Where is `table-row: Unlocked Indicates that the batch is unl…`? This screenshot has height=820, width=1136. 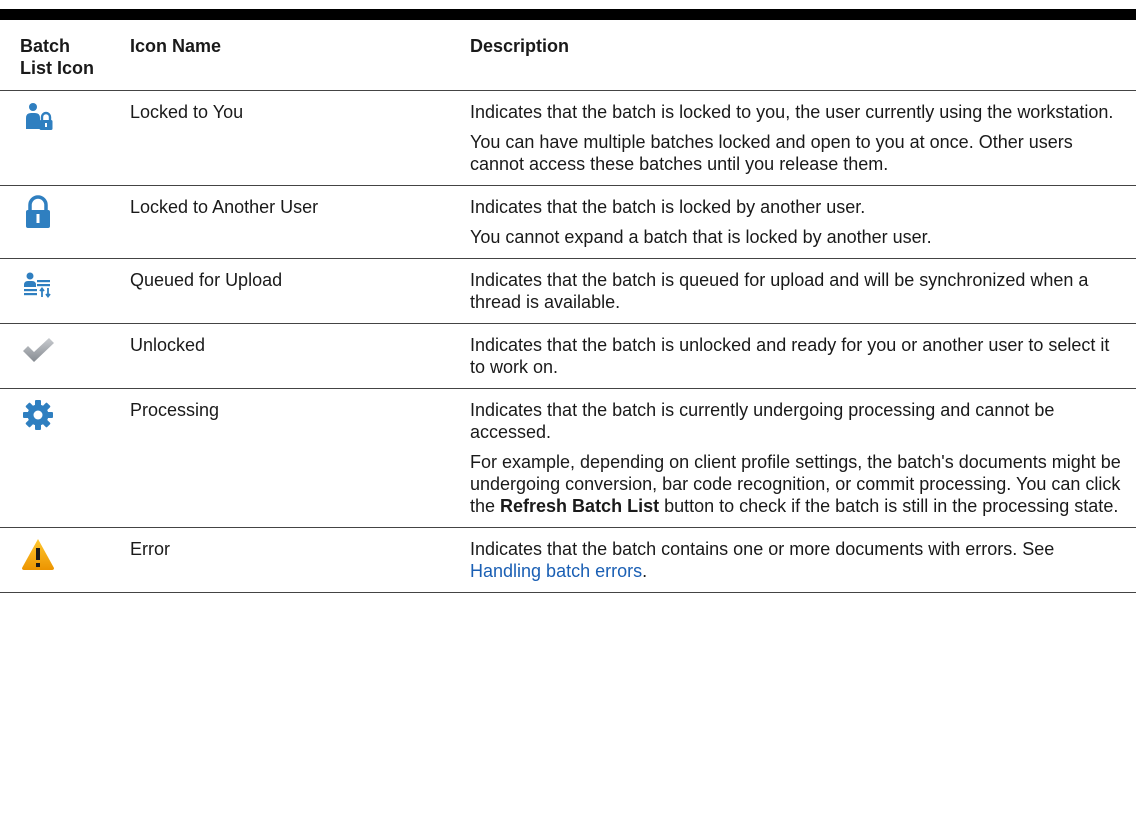
table-row: Unlocked Indicates that the batch is unl… is located at coordinates (568, 356).